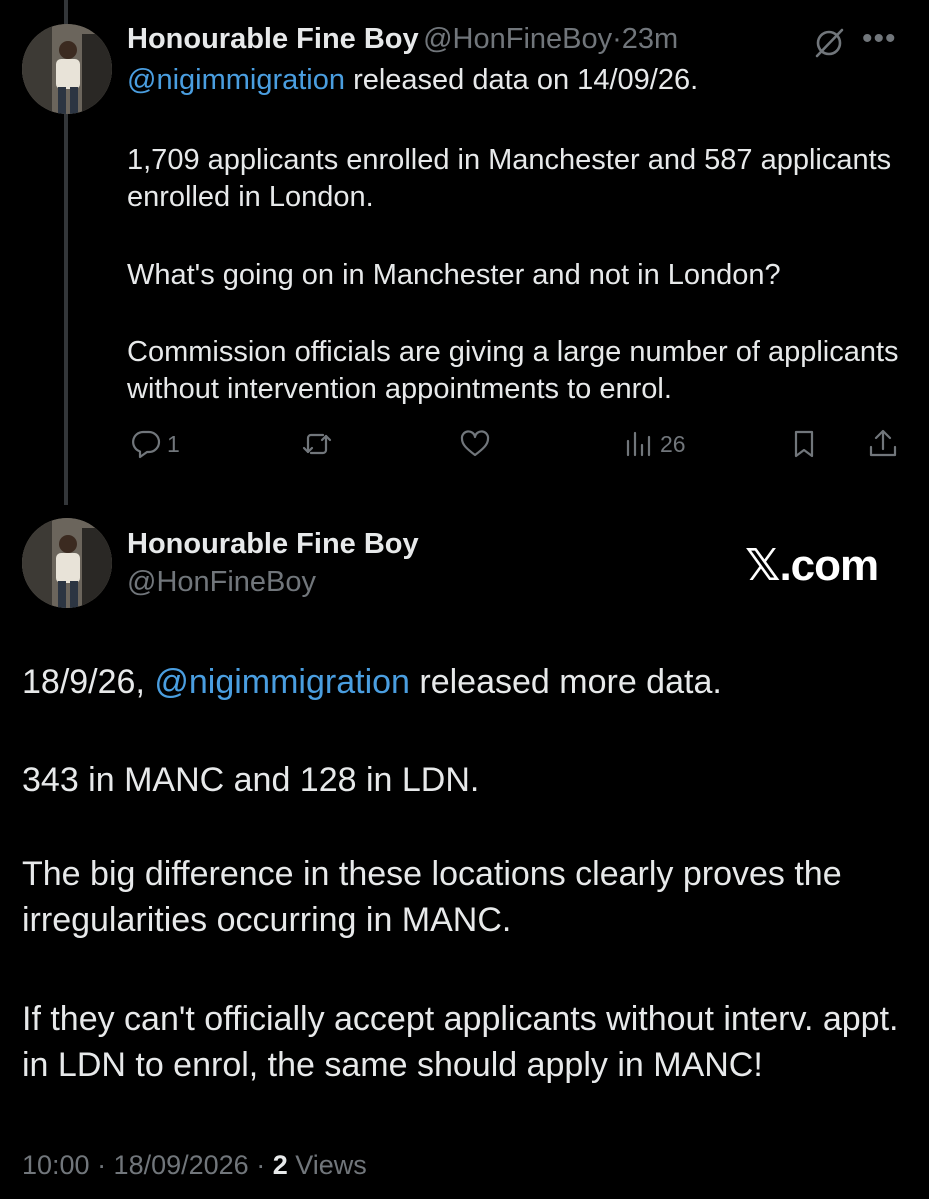 This screenshot has width=929, height=1199. Describe the element at coordinates (654, 444) in the screenshot. I see `views-button: 26` at that location.